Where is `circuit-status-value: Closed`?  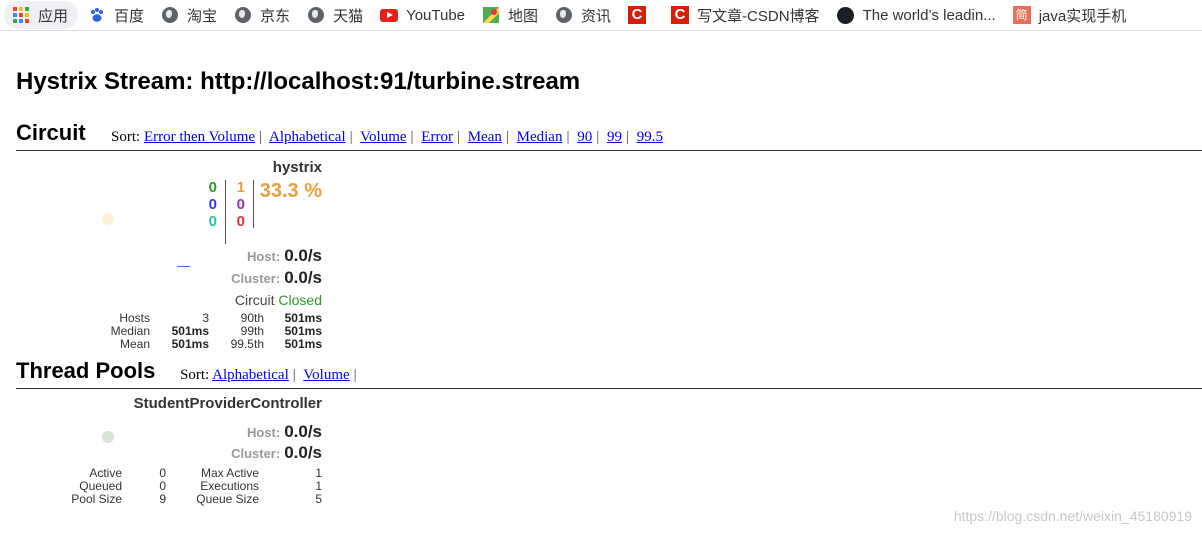 circuit-status-value: Closed is located at coordinates (300, 300).